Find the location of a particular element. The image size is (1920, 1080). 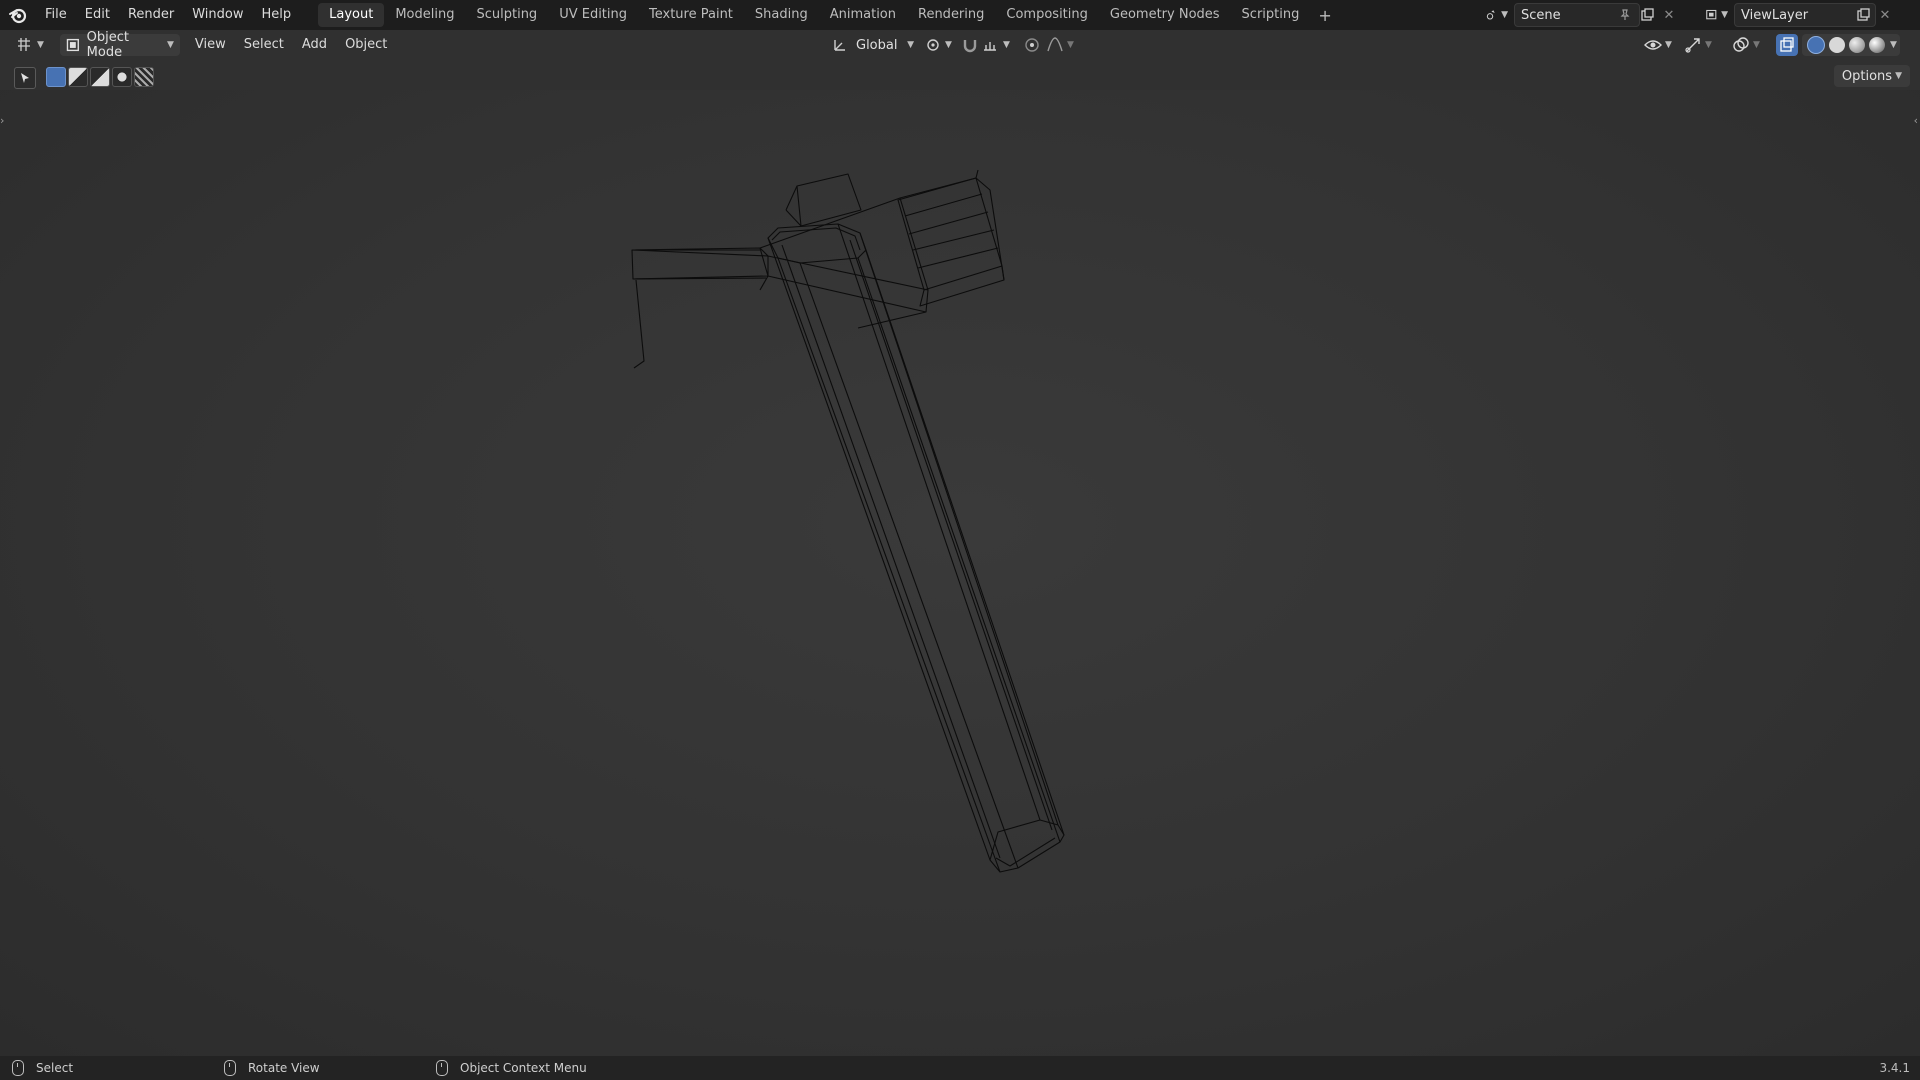

menu-add: Add is located at coordinates (314, 45).